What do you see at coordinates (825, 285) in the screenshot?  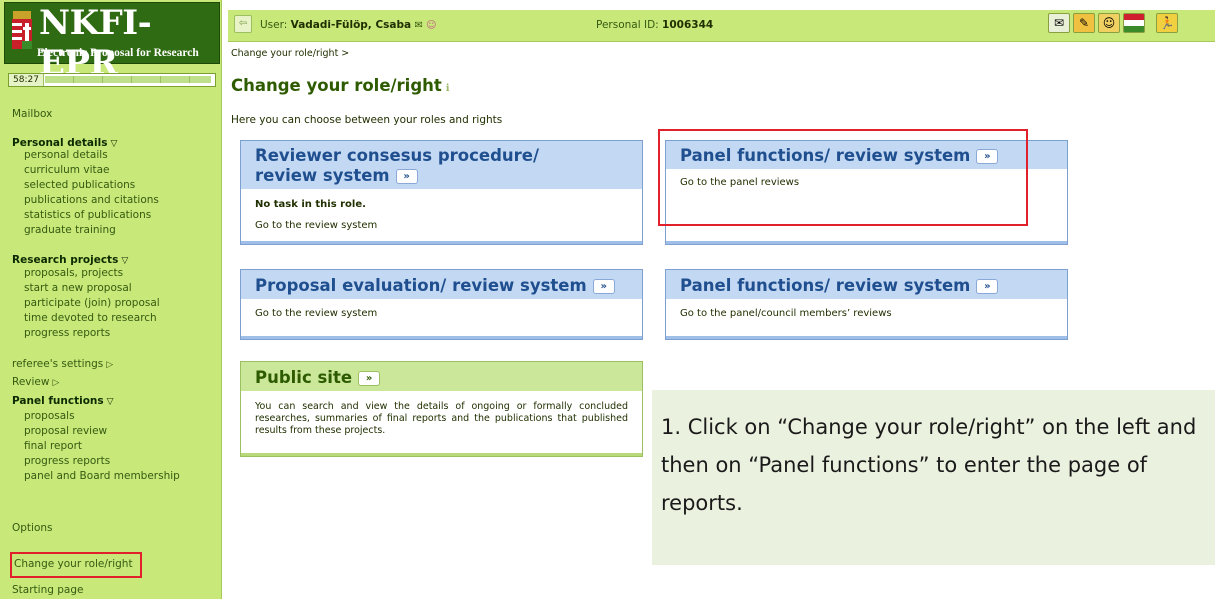 I see `card-title: Panel functions/ review system` at bounding box center [825, 285].